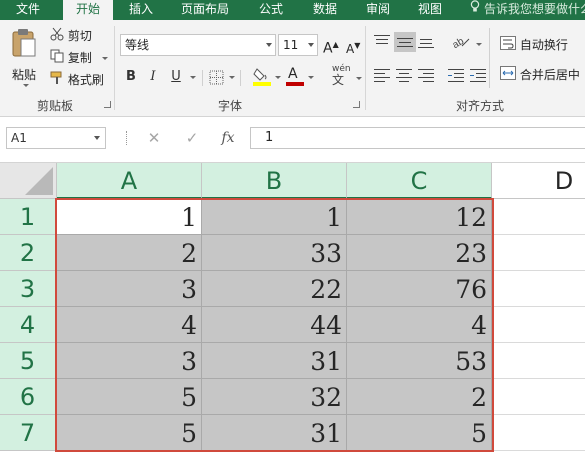 The height and width of the screenshot is (452, 585). I want to click on cell-c2: 23, so click(419, 253).